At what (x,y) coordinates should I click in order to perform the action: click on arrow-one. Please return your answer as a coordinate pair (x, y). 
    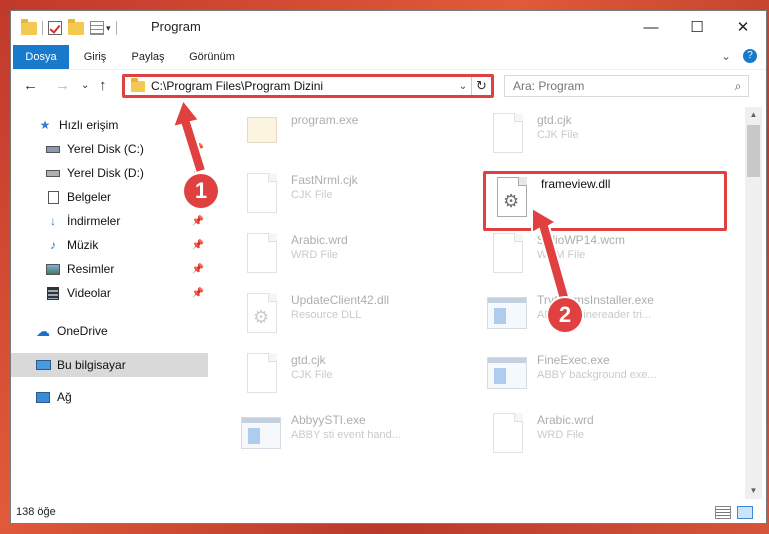
    Looking at the image, I should click on (189, 136).